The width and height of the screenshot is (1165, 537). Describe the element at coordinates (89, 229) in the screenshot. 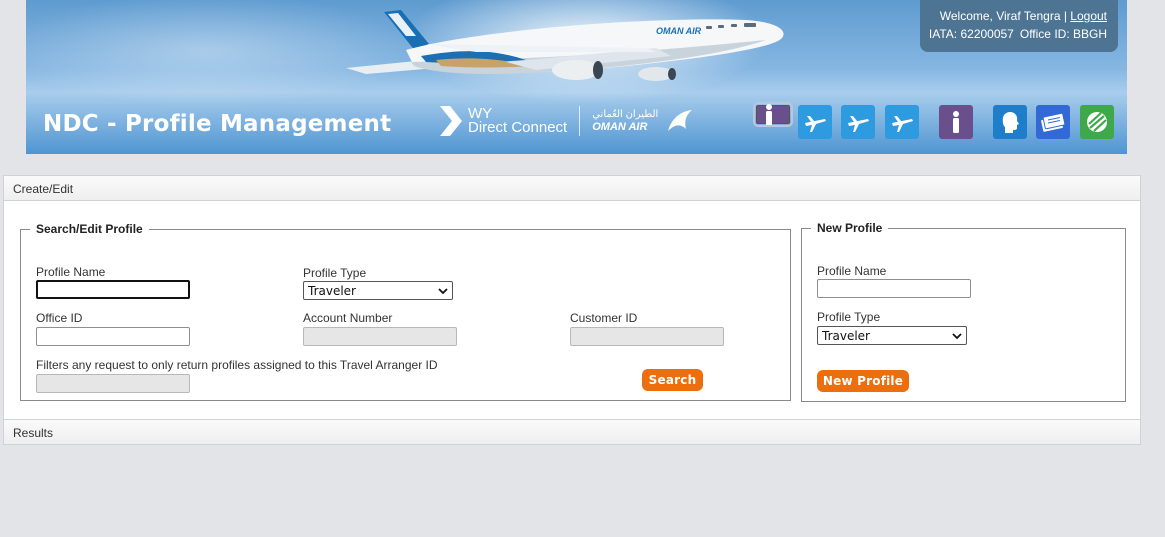

I see `search-edit-legend: Search/Edit Profile` at that location.